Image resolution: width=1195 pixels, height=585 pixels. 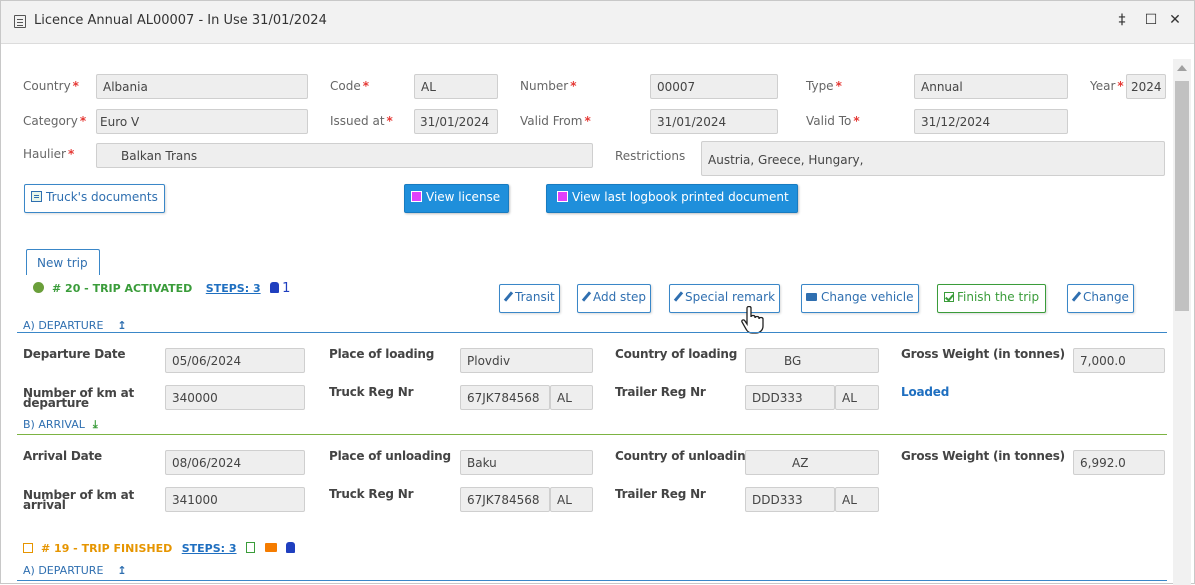 I want to click on trip-20-status-line: # 20 - TRIP ACTIVATED STEPS: 3 1, so click(x=161, y=288).